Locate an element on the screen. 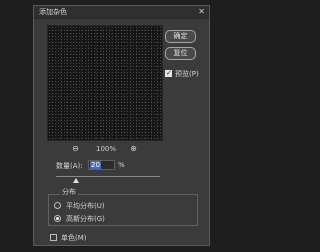 The height and width of the screenshot is (252, 320). amount-slider-thumb is located at coordinates (76, 180).